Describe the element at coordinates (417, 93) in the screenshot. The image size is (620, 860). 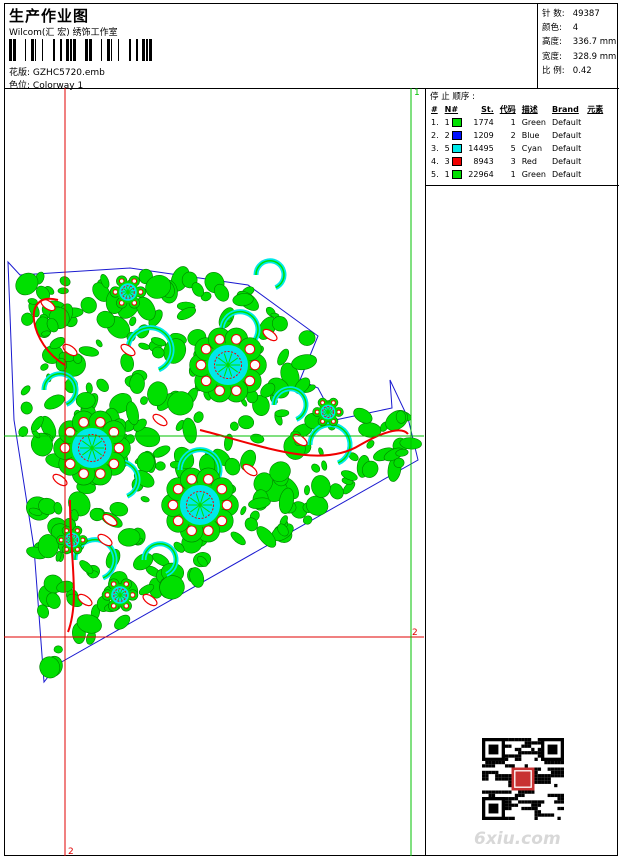
I see `marker-top-green: 1` at that location.